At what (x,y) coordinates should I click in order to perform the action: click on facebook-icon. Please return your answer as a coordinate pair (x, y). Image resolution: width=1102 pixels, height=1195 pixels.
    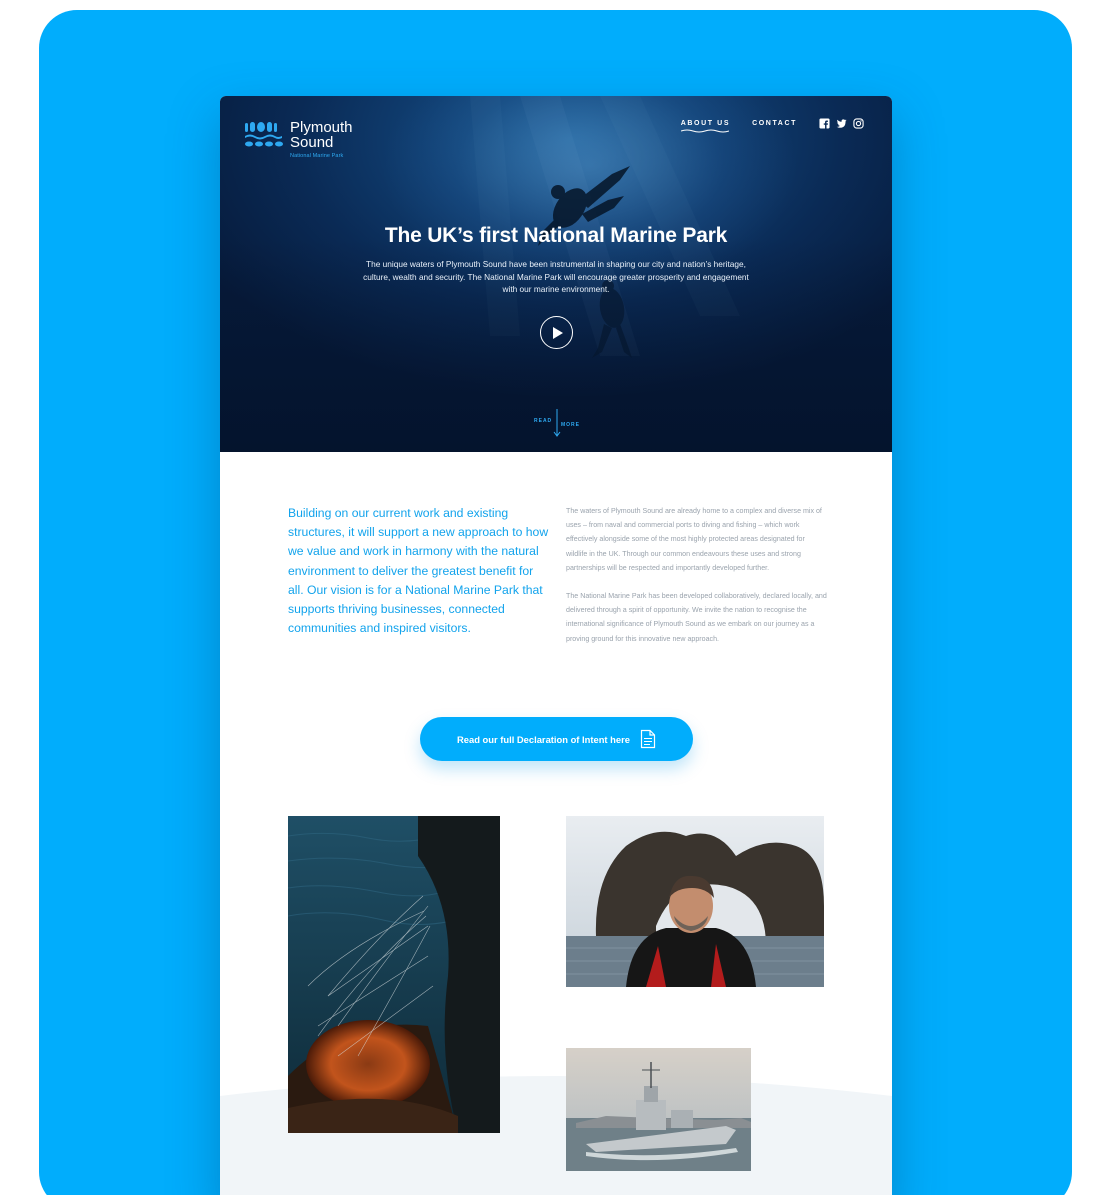
    Looking at the image, I should click on (824, 123).